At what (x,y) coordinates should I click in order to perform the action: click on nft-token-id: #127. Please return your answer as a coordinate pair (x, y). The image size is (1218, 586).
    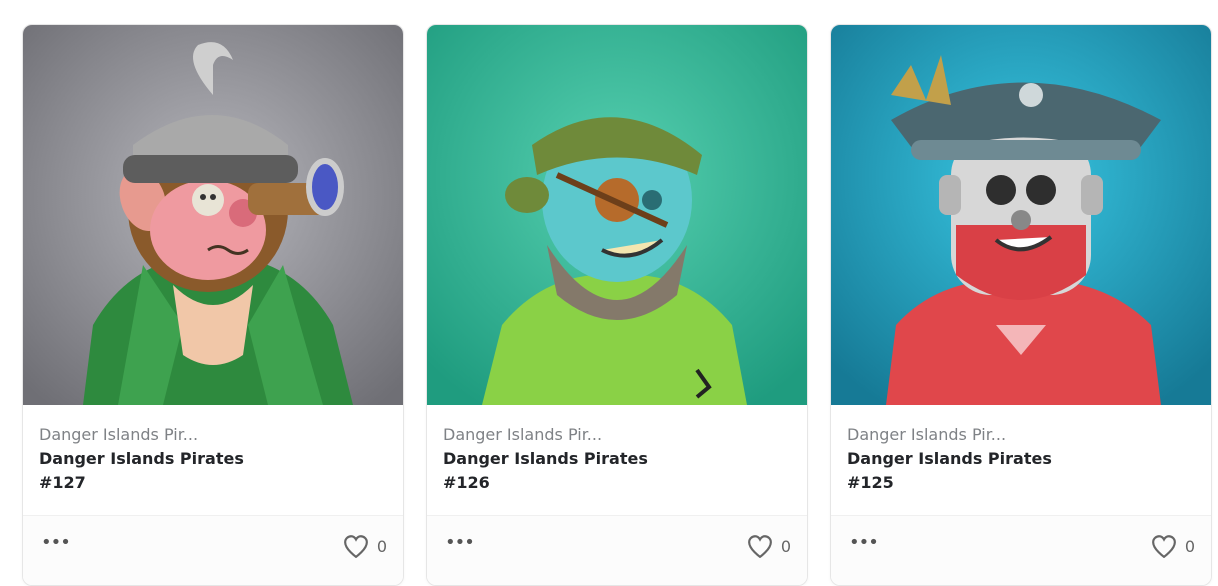
    Looking at the image, I should click on (62, 482).